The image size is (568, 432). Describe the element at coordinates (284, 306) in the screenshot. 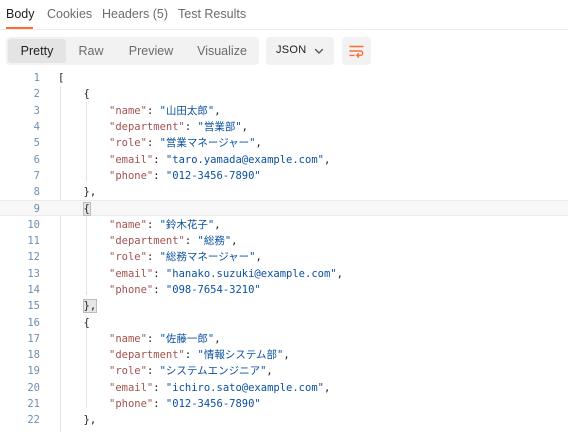

I see `code-line: 15},` at that location.